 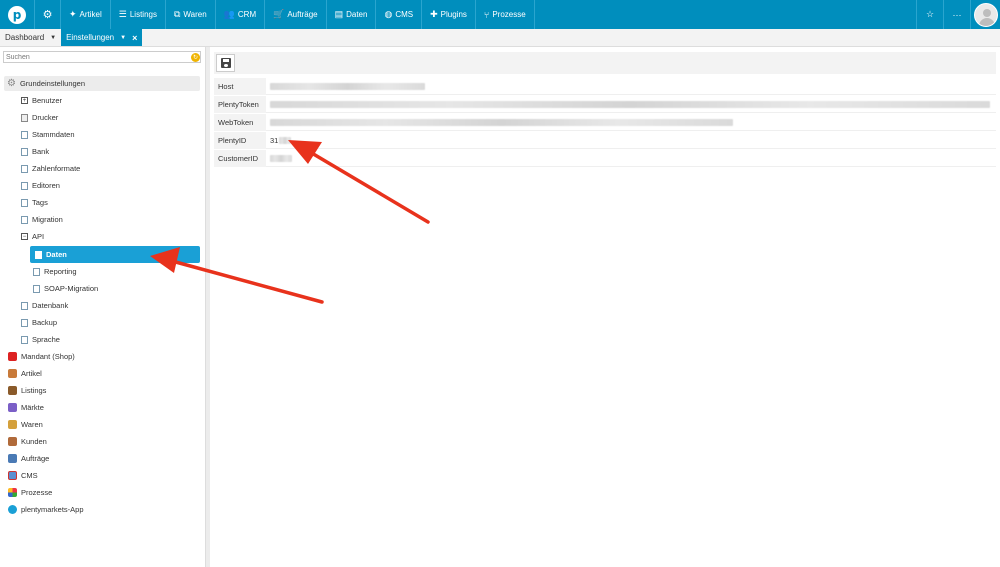 What do you see at coordinates (195, 57) in the screenshot?
I see `search-icon: ↻` at bounding box center [195, 57].